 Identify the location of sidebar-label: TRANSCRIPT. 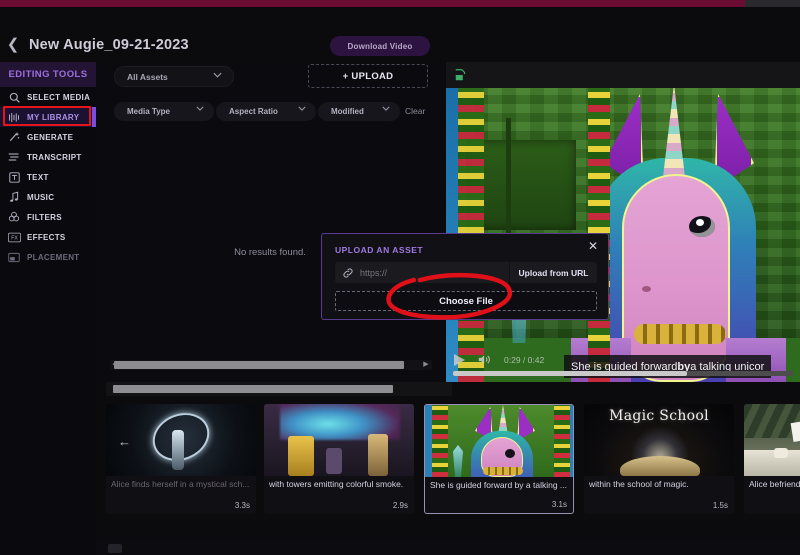
(54, 157).